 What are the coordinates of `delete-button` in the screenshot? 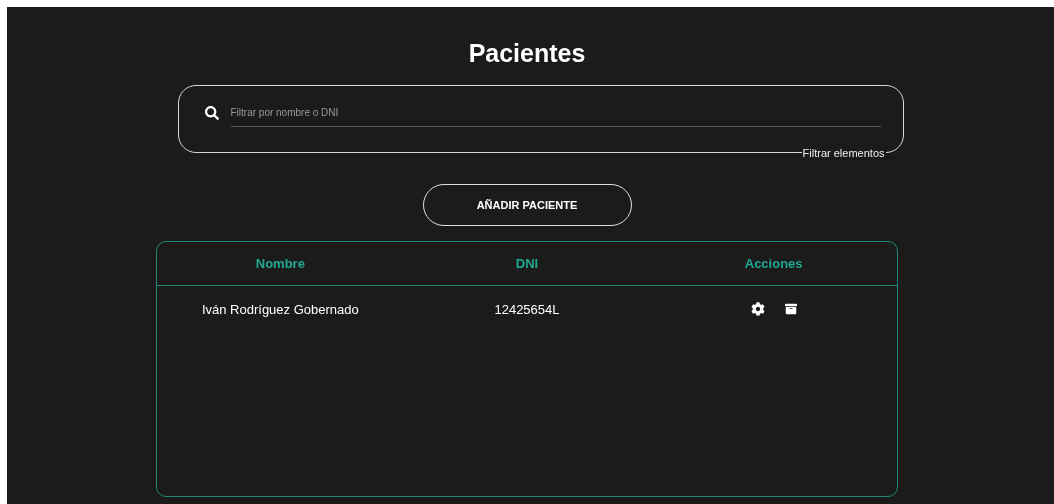 It's located at (790, 309).